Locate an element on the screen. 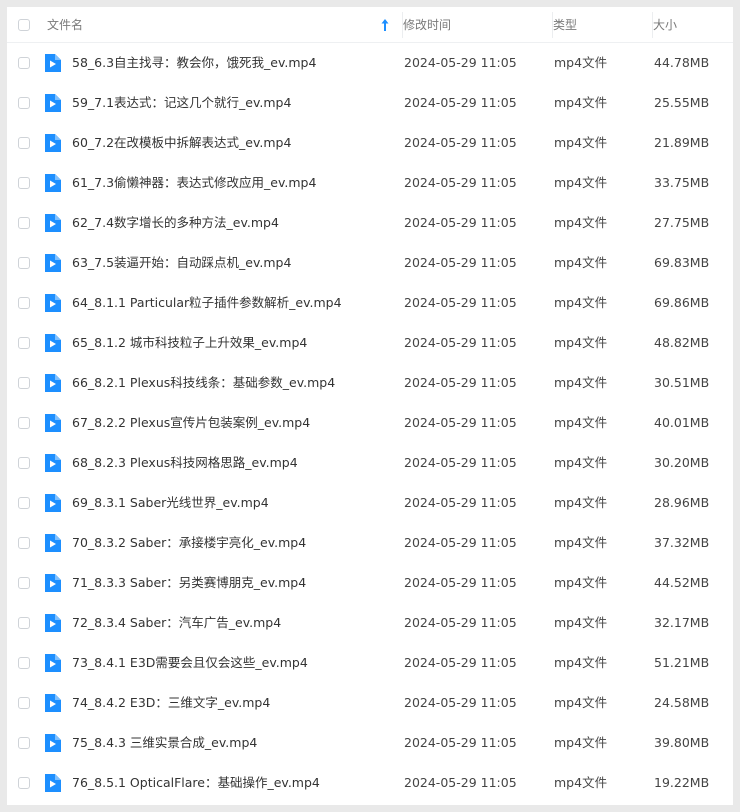 The height and width of the screenshot is (812, 740). column-header-type: 类型 is located at coordinates (598, 25).